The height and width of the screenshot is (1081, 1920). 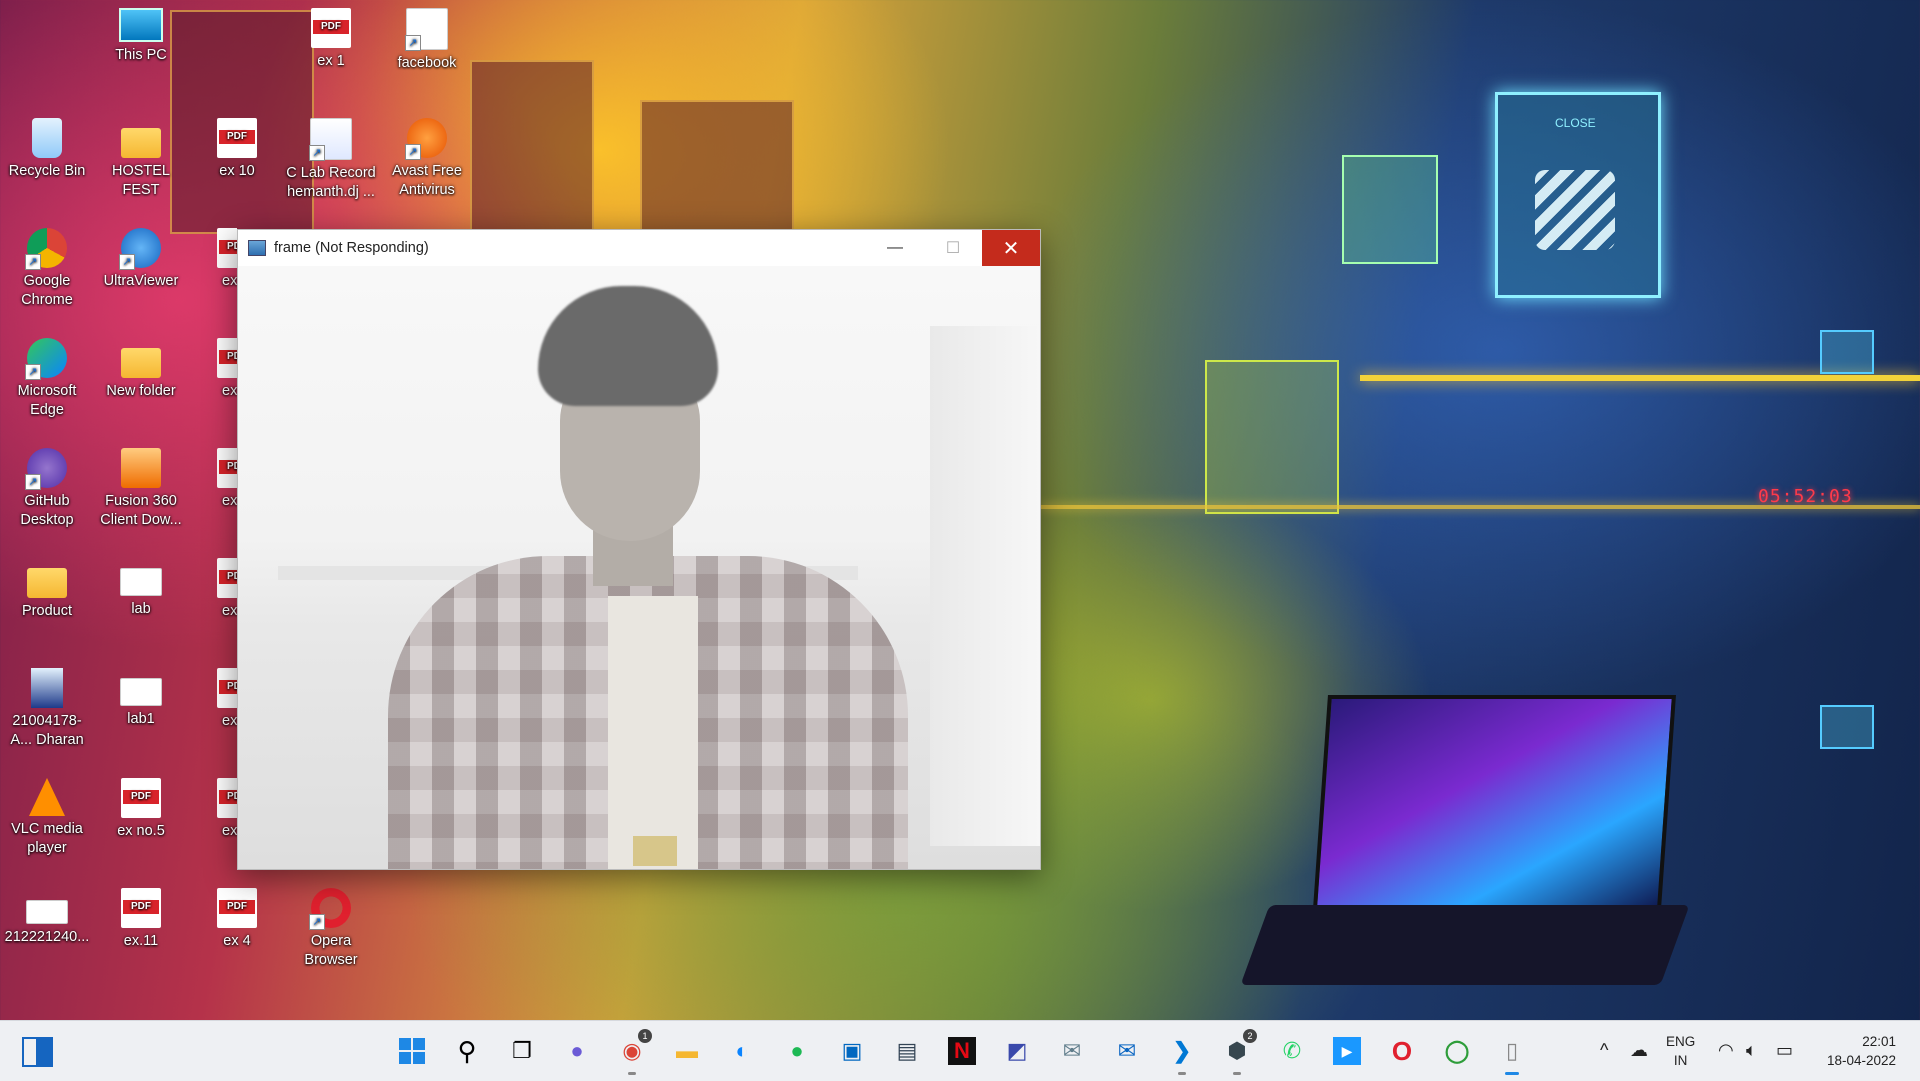 I want to click on taskbar-chrome: ◉ 1, so click(x=632, y=1052).